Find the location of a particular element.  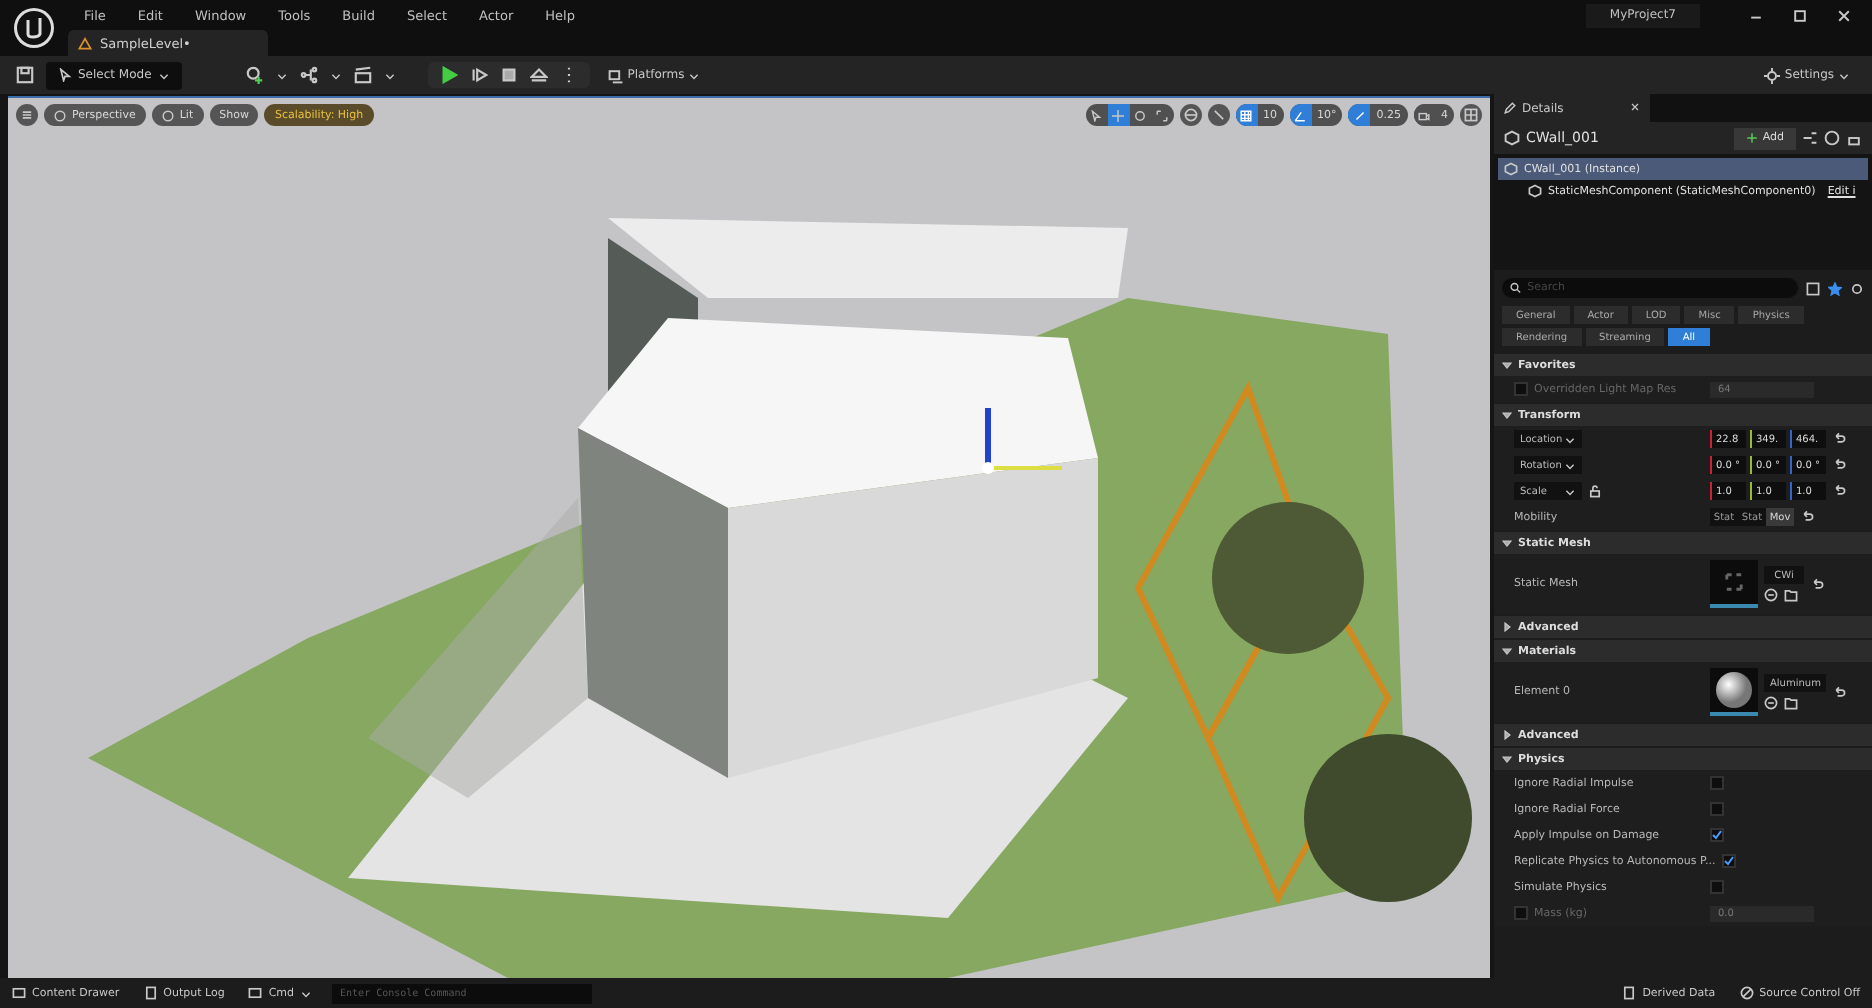

play-icon is located at coordinates (448, 75).